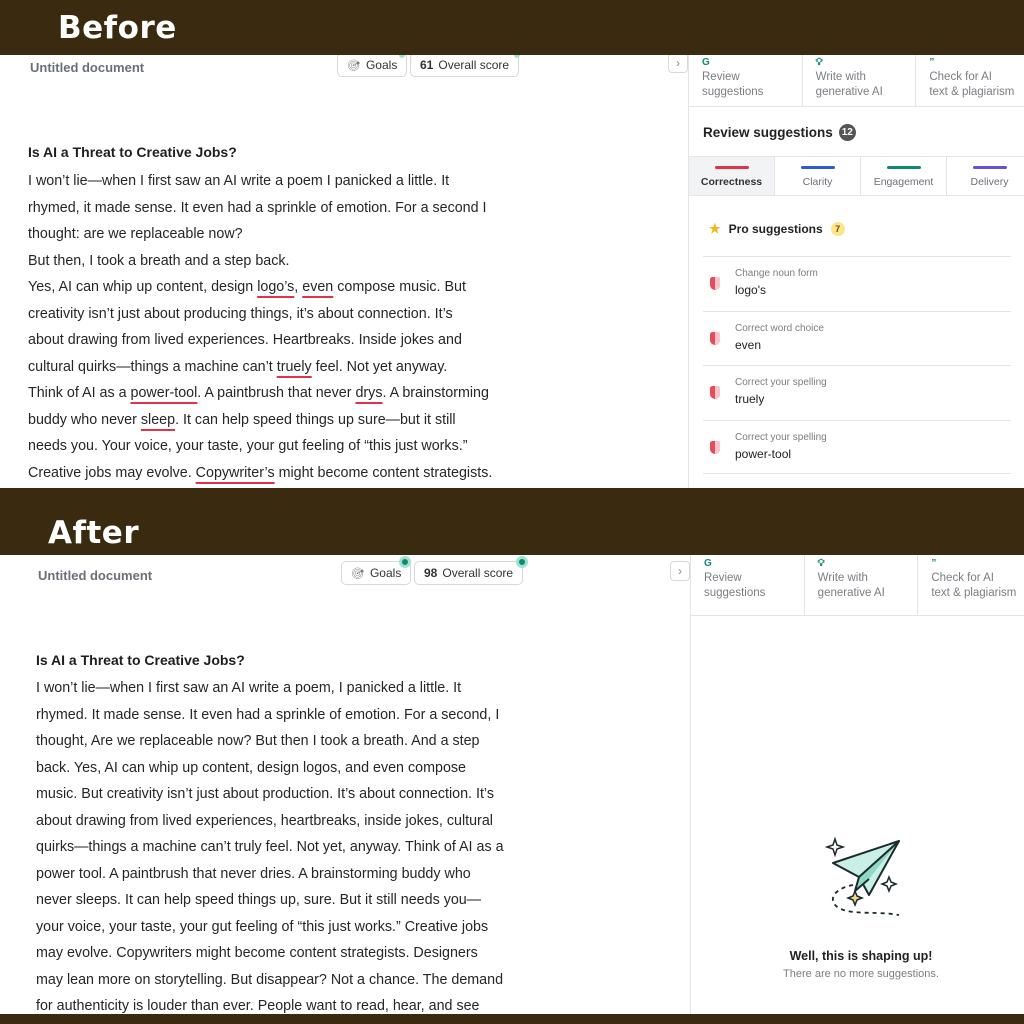  Describe the element at coordinates (768, 132) in the screenshot. I see `review-suggestions-title: Review suggestions` at that location.